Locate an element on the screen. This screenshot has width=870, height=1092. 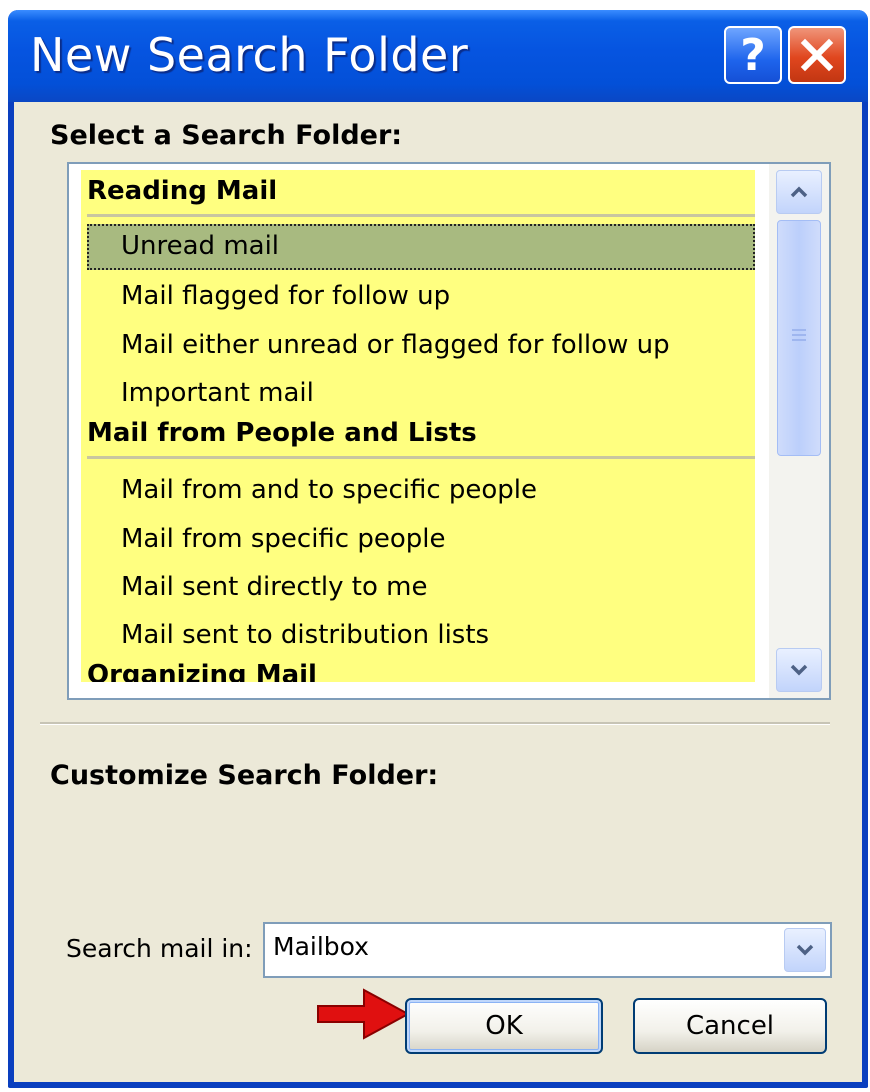
close-icon is located at coordinates (817, 55).